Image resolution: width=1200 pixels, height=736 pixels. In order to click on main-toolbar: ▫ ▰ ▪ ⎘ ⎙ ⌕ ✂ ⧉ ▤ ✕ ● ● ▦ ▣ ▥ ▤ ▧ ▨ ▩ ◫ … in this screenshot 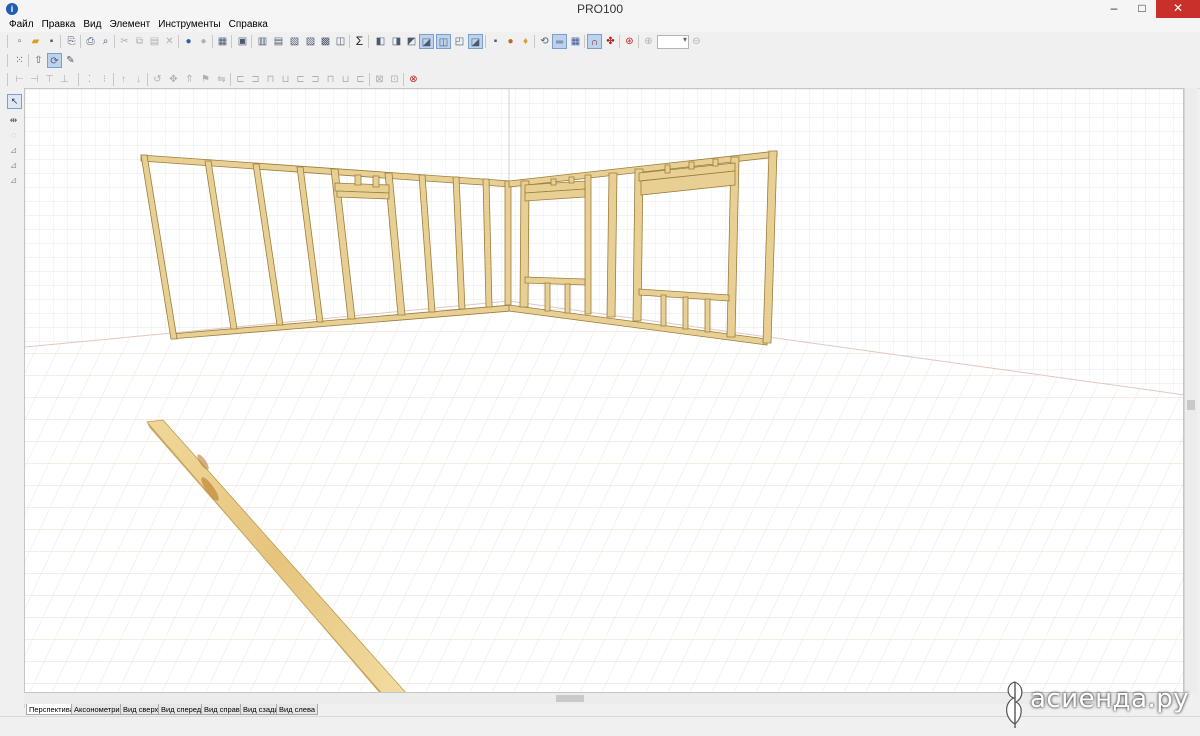, I will do `click(600, 42)`.